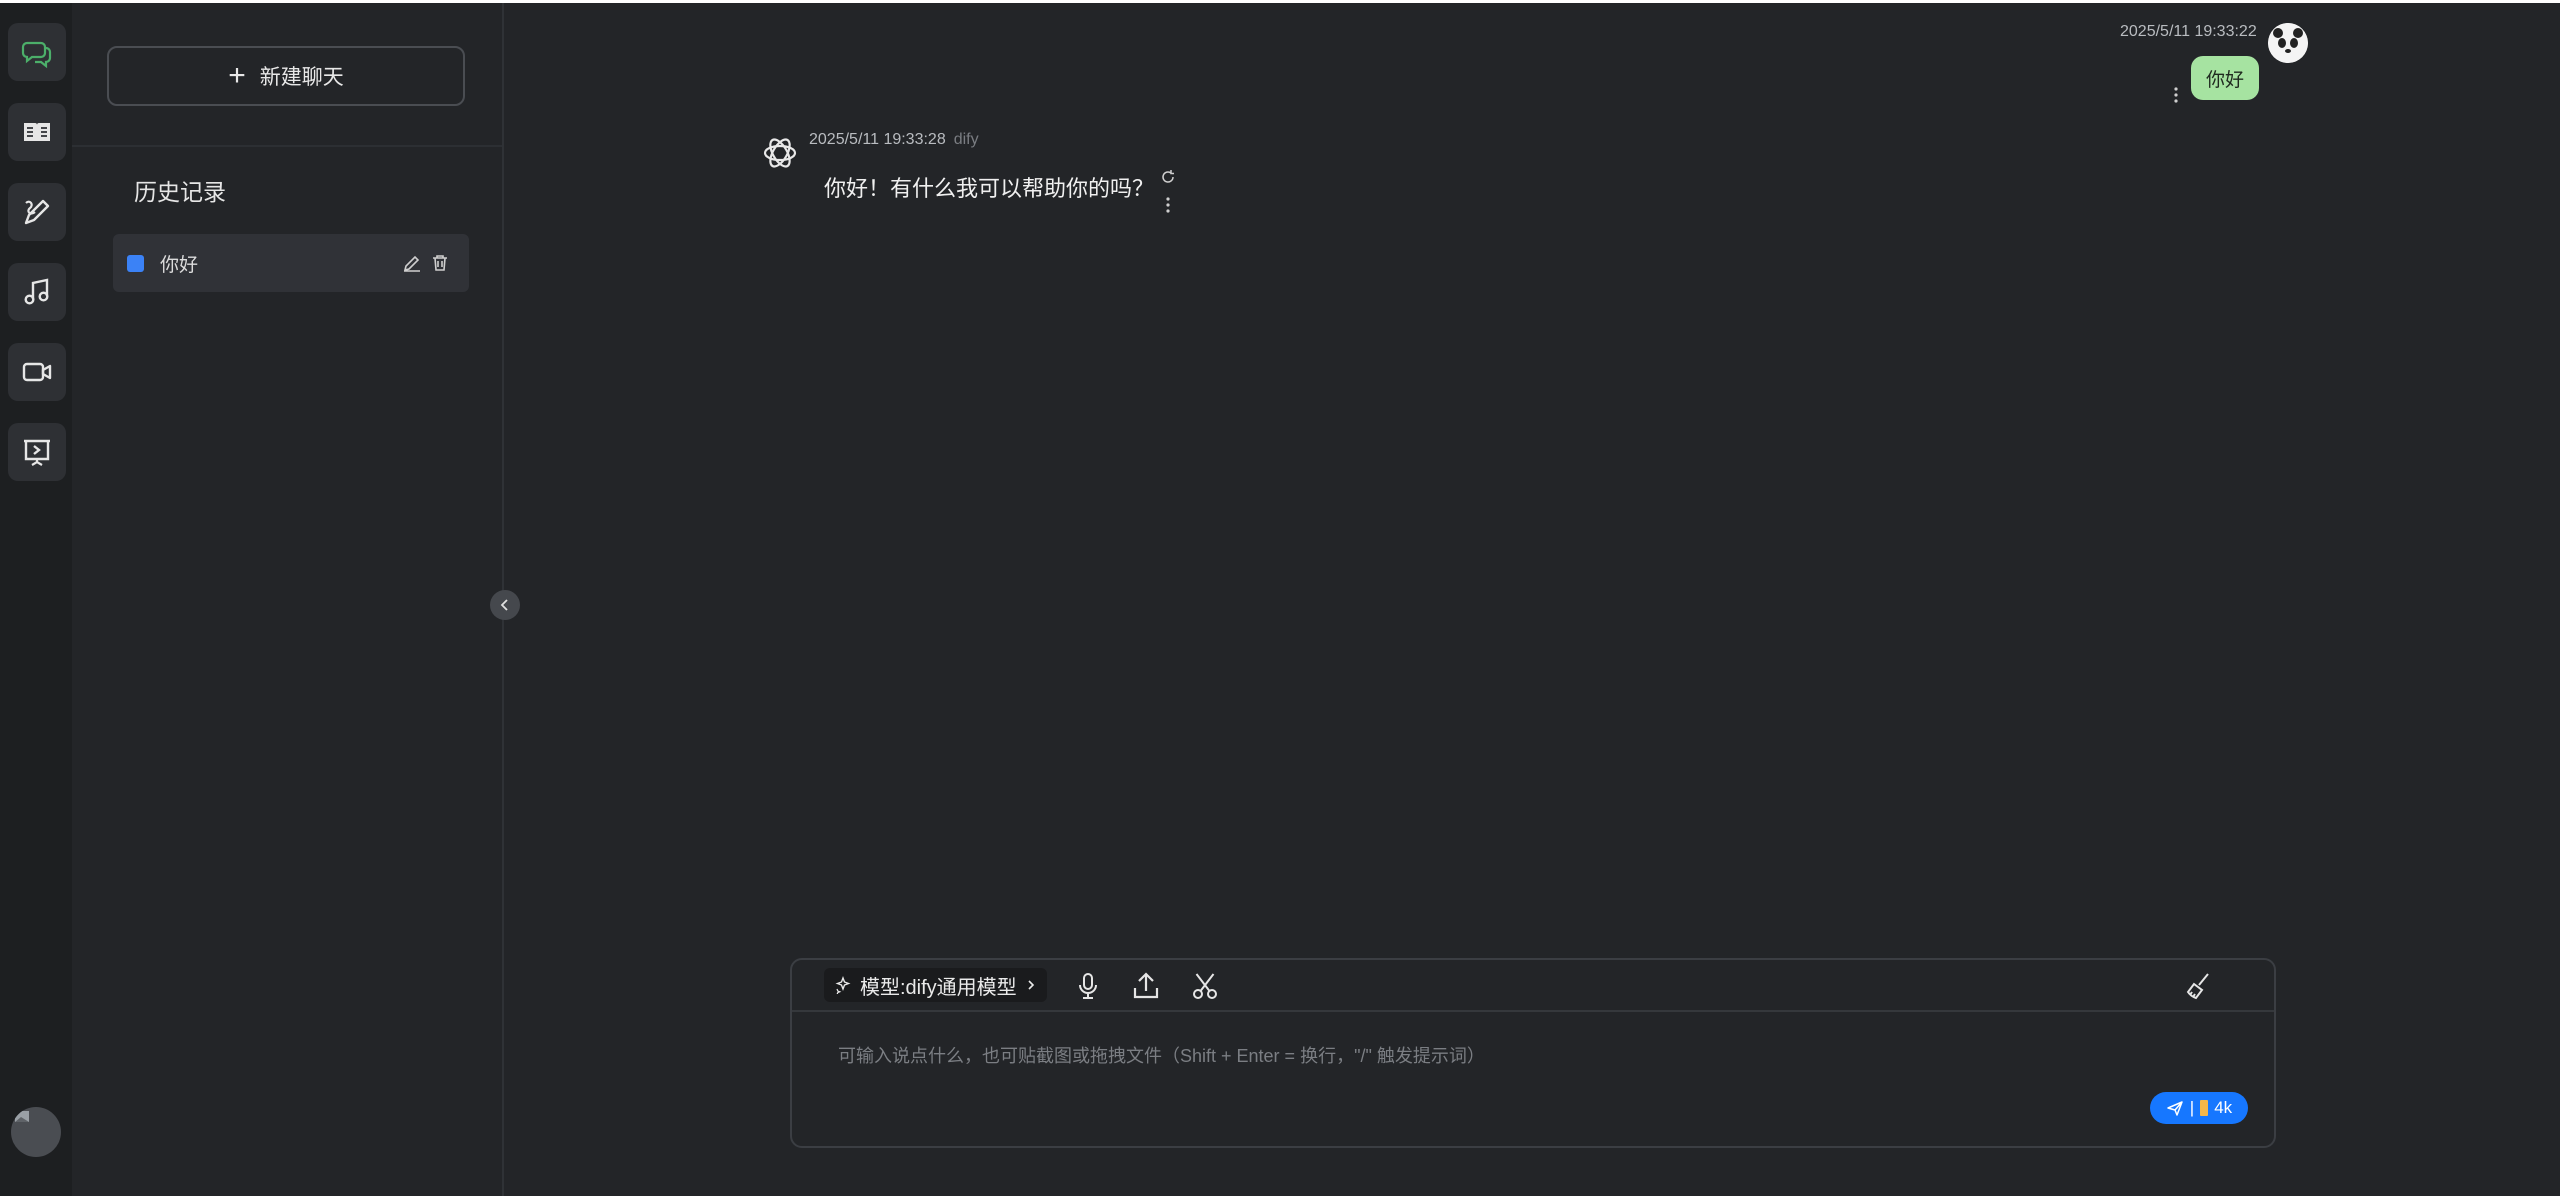 The image size is (2560, 1196). What do you see at coordinates (36, 55) in the screenshot?
I see `chat-icon` at bounding box center [36, 55].